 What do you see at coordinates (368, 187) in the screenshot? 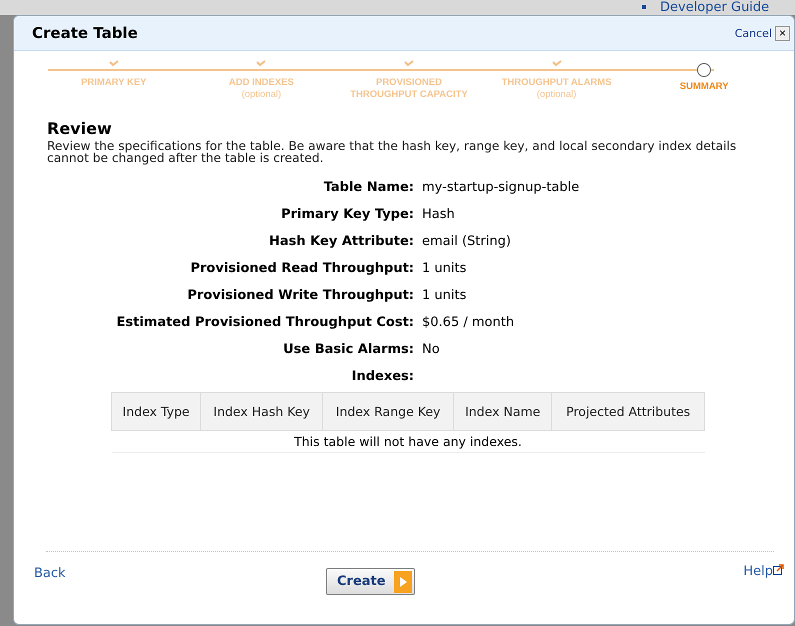
I see `field-label: Table Name:` at bounding box center [368, 187].